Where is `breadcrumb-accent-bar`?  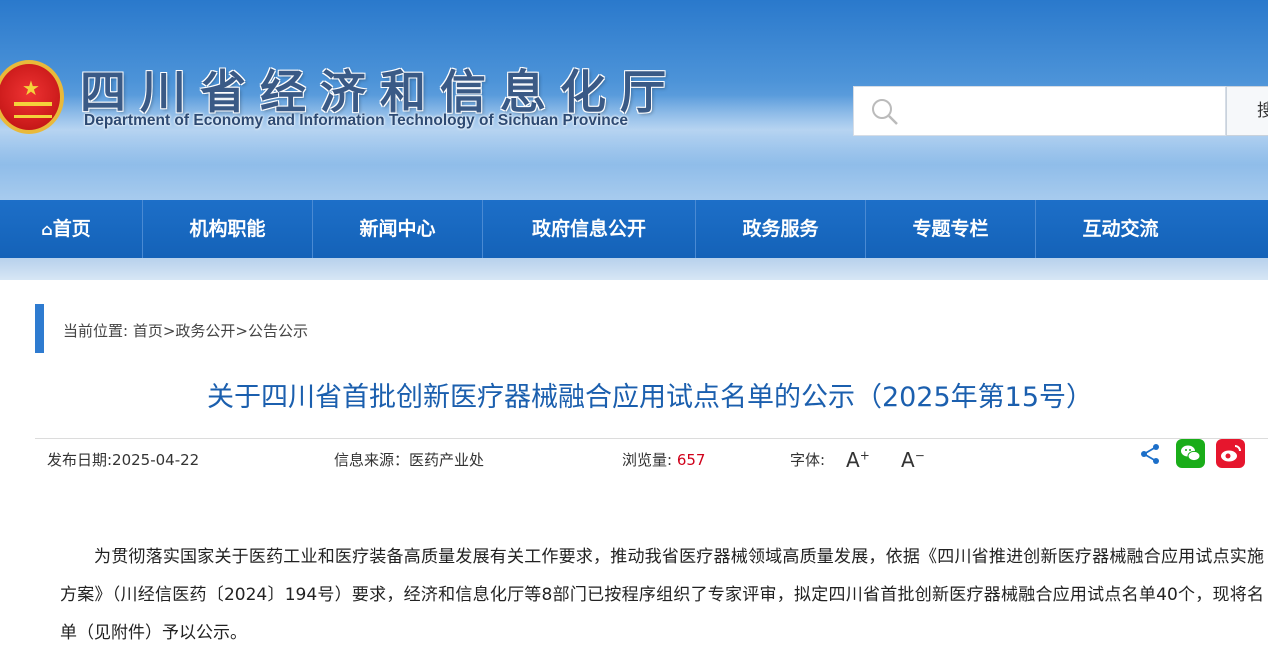 breadcrumb-accent-bar is located at coordinates (39, 328).